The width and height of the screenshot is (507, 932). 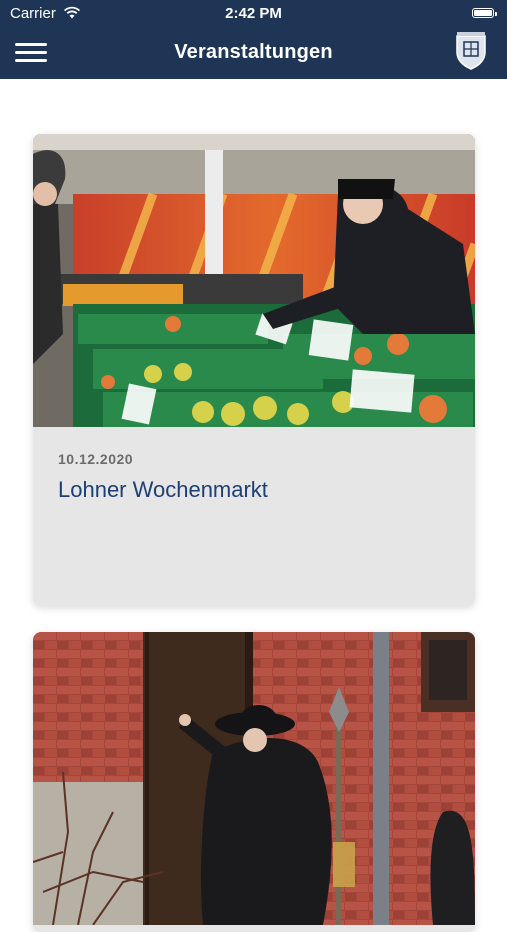 I want to click on status-bar: Carrier 2:42 PM, so click(x=253, y=14).